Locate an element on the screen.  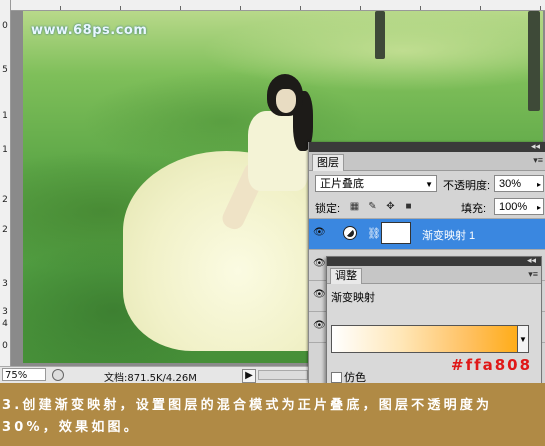
lock-transparent-icon: ▦ is located at coordinates (354, 206).